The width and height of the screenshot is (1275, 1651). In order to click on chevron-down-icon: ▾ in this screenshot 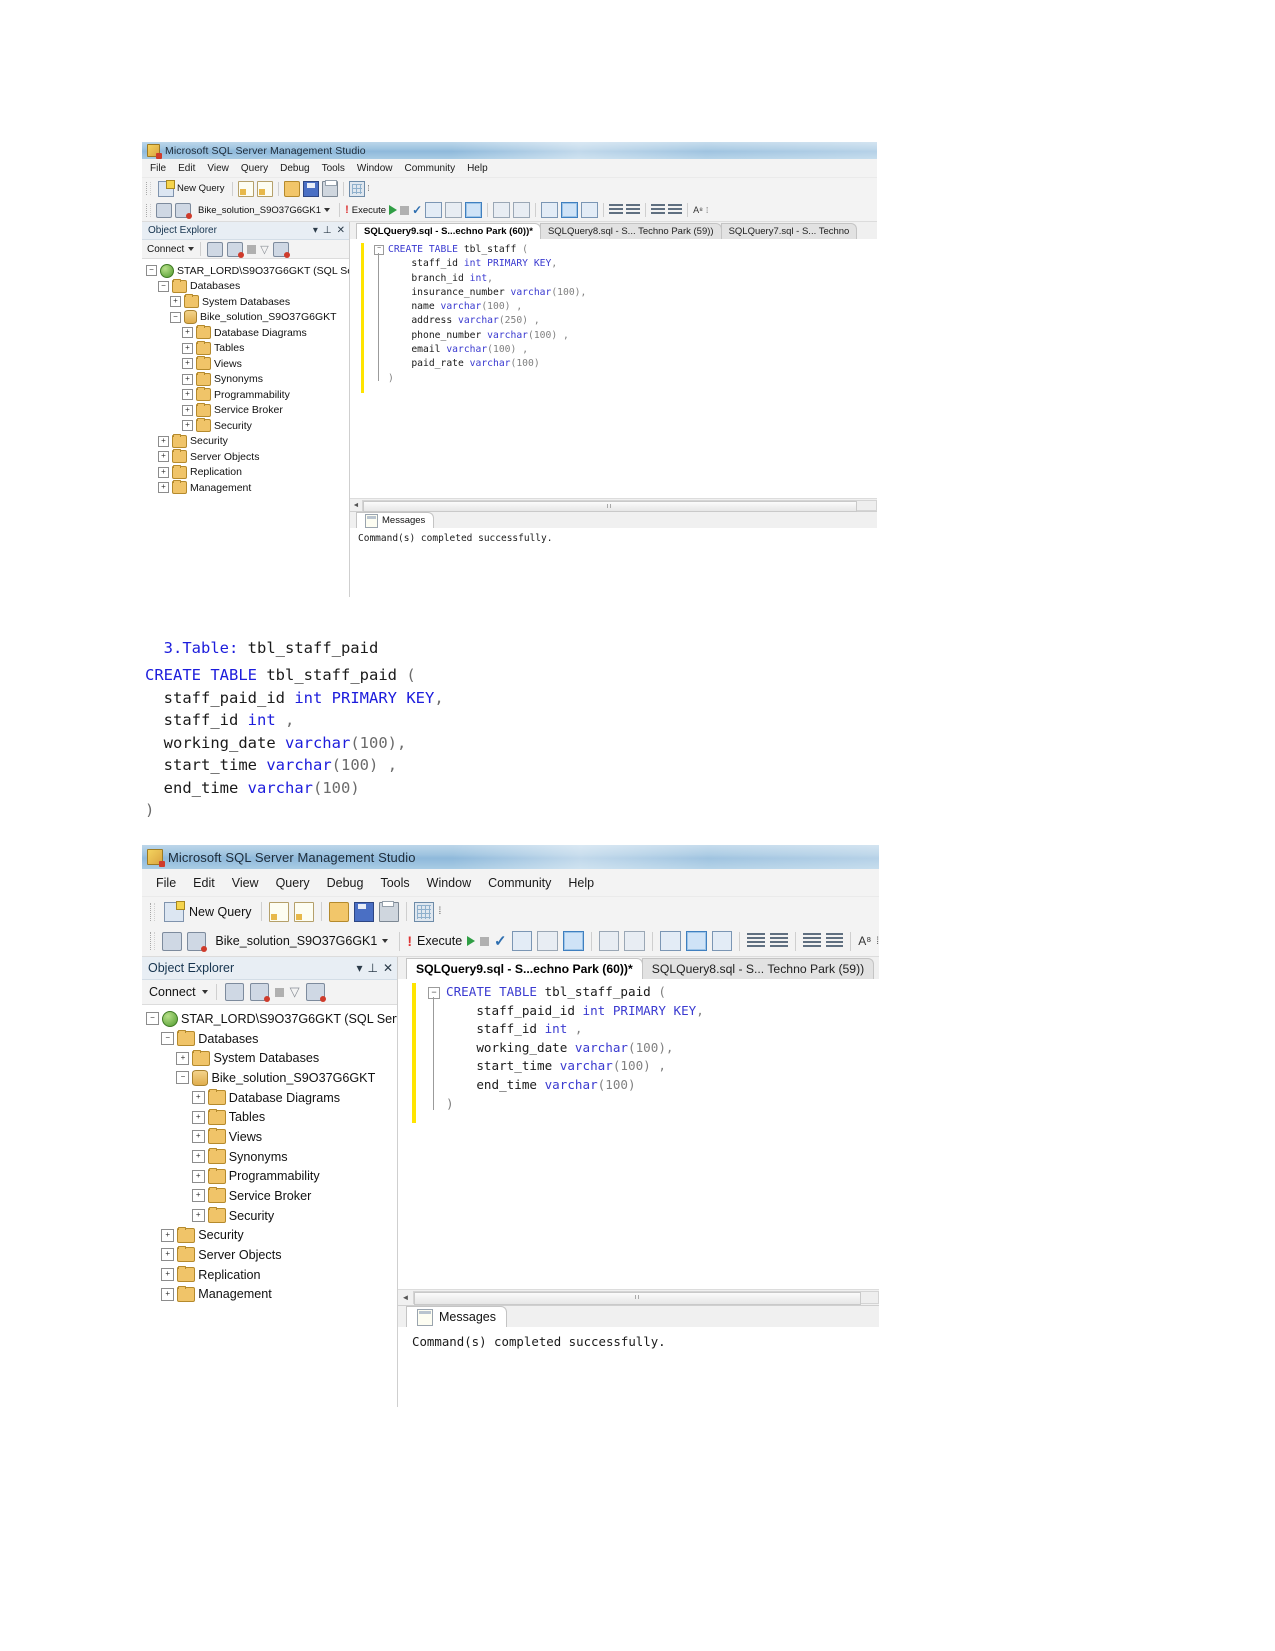, I will do `click(359, 968)`.